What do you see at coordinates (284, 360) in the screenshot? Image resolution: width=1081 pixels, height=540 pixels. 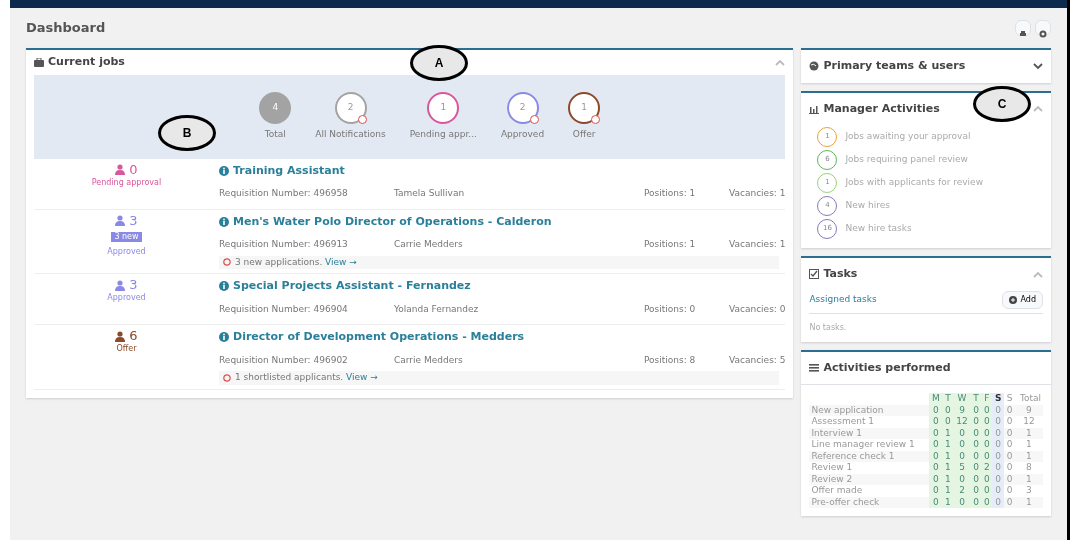 I see `requisition-text: Requisition Number: 496902` at bounding box center [284, 360].